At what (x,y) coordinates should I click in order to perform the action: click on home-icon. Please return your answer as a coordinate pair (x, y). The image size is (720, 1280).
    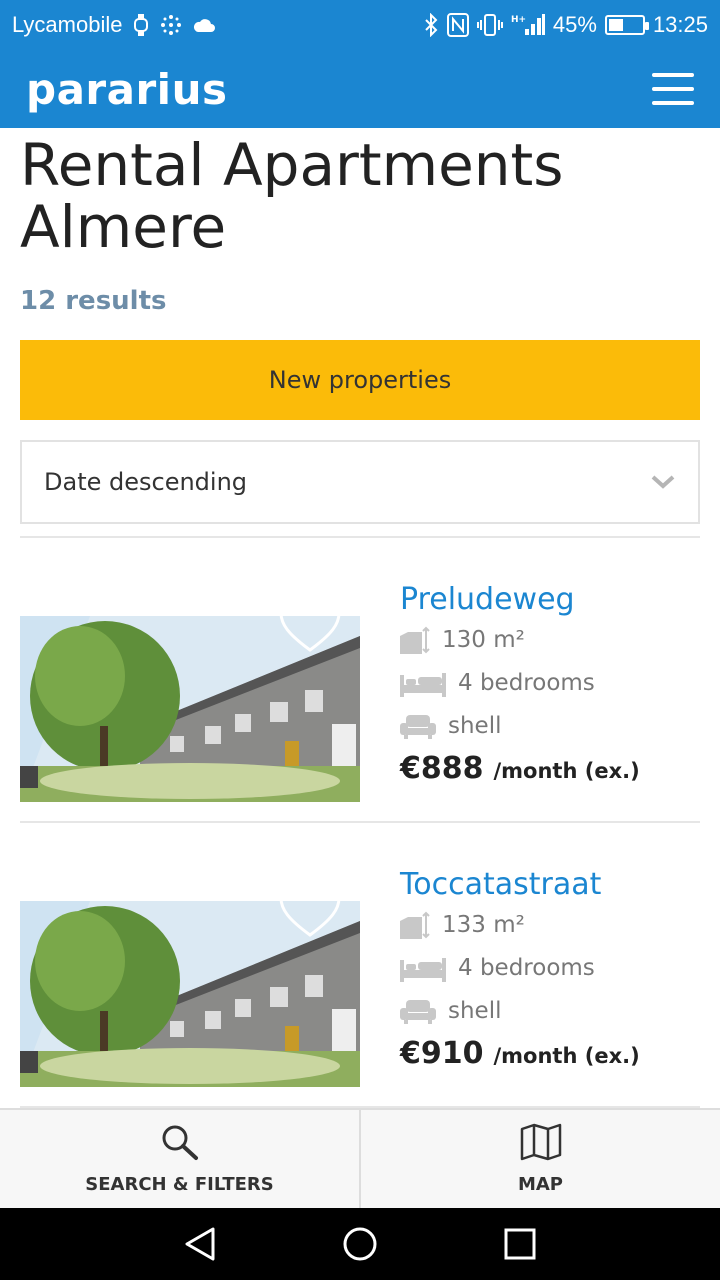
    Looking at the image, I should click on (360, 1244).